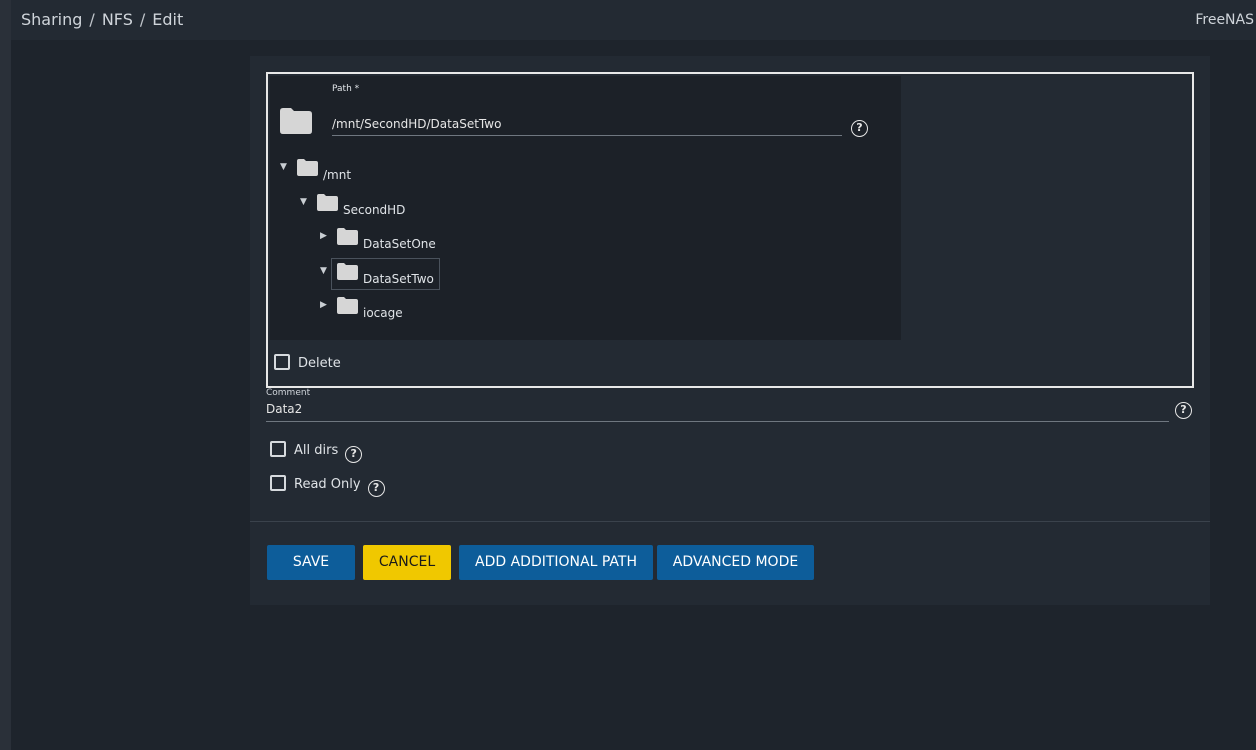 Image resolution: width=1256 pixels, height=750 pixels. I want to click on read-only-row: Read Only?, so click(327, 486).